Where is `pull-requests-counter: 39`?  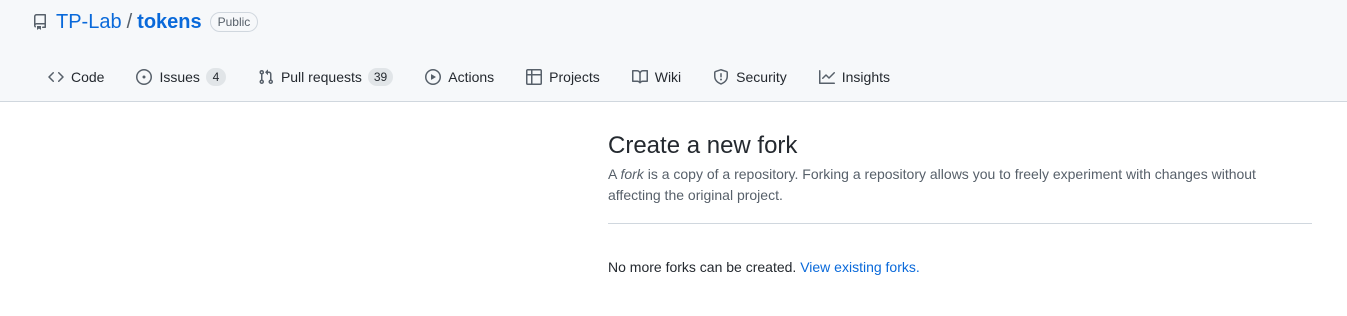
pull-requests-counter: 39 is located at coordinates (380, 77).